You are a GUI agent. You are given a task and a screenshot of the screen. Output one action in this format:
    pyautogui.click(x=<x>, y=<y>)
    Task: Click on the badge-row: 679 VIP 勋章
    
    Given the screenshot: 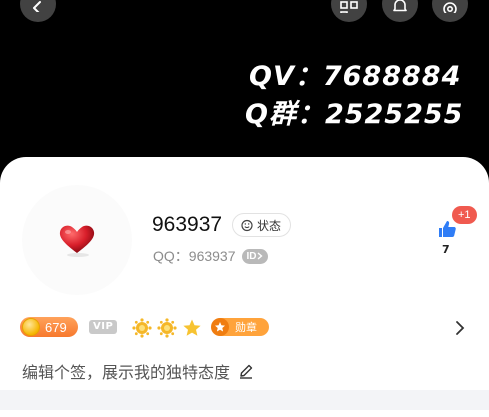 What is the action you would take?
    pyautogui.click(x=245, y=328)
    